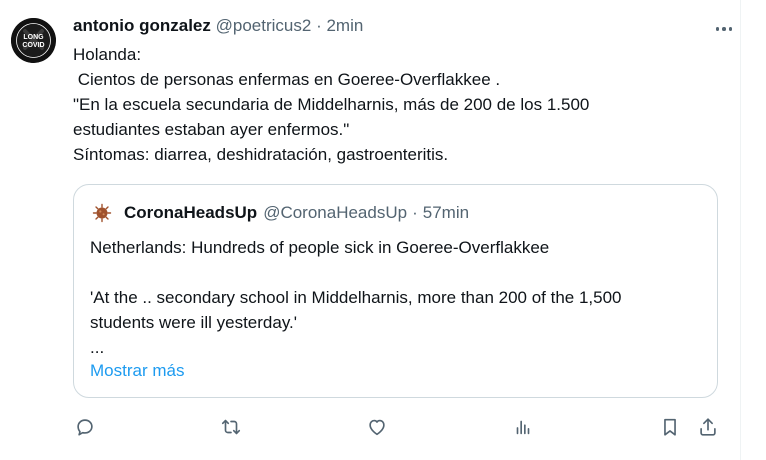 This screenshot has width=766, height=460. I want to click on tweet-time: 2min, so click(344, 25).